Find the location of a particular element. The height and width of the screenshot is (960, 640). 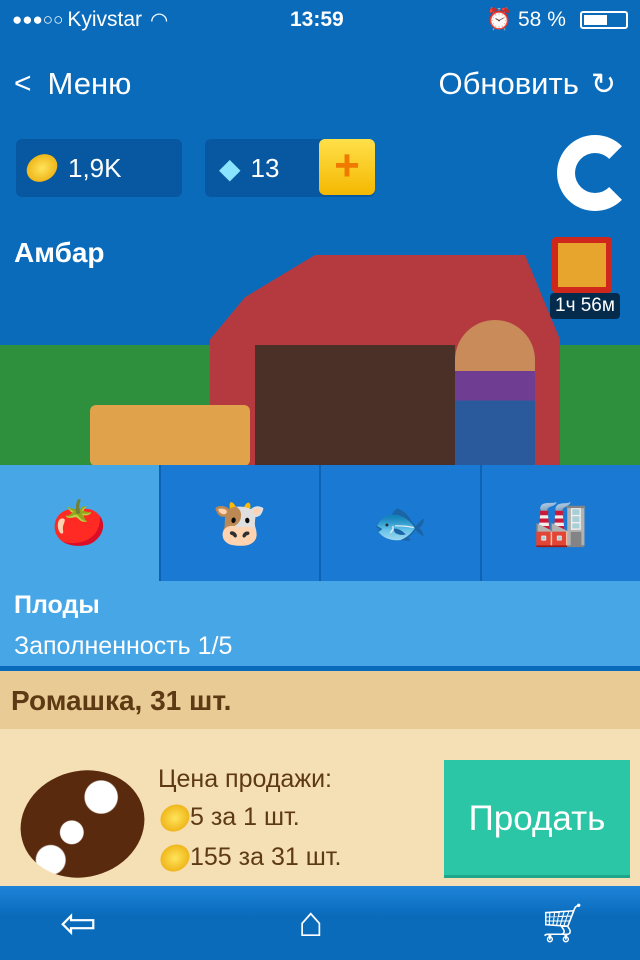

category-title: Плоды is located at coordinates (57, 605).